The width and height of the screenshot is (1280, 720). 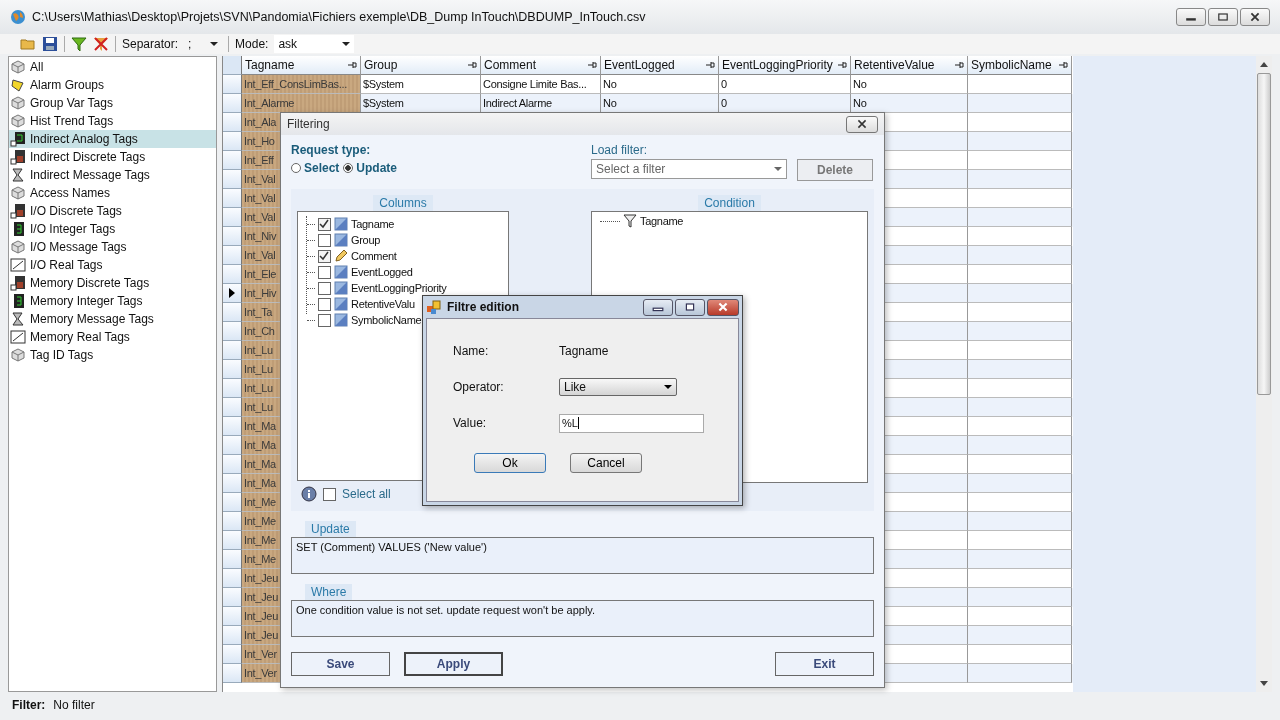 I want to click on crossed-funnel-icon, so click(x=101, y=44).